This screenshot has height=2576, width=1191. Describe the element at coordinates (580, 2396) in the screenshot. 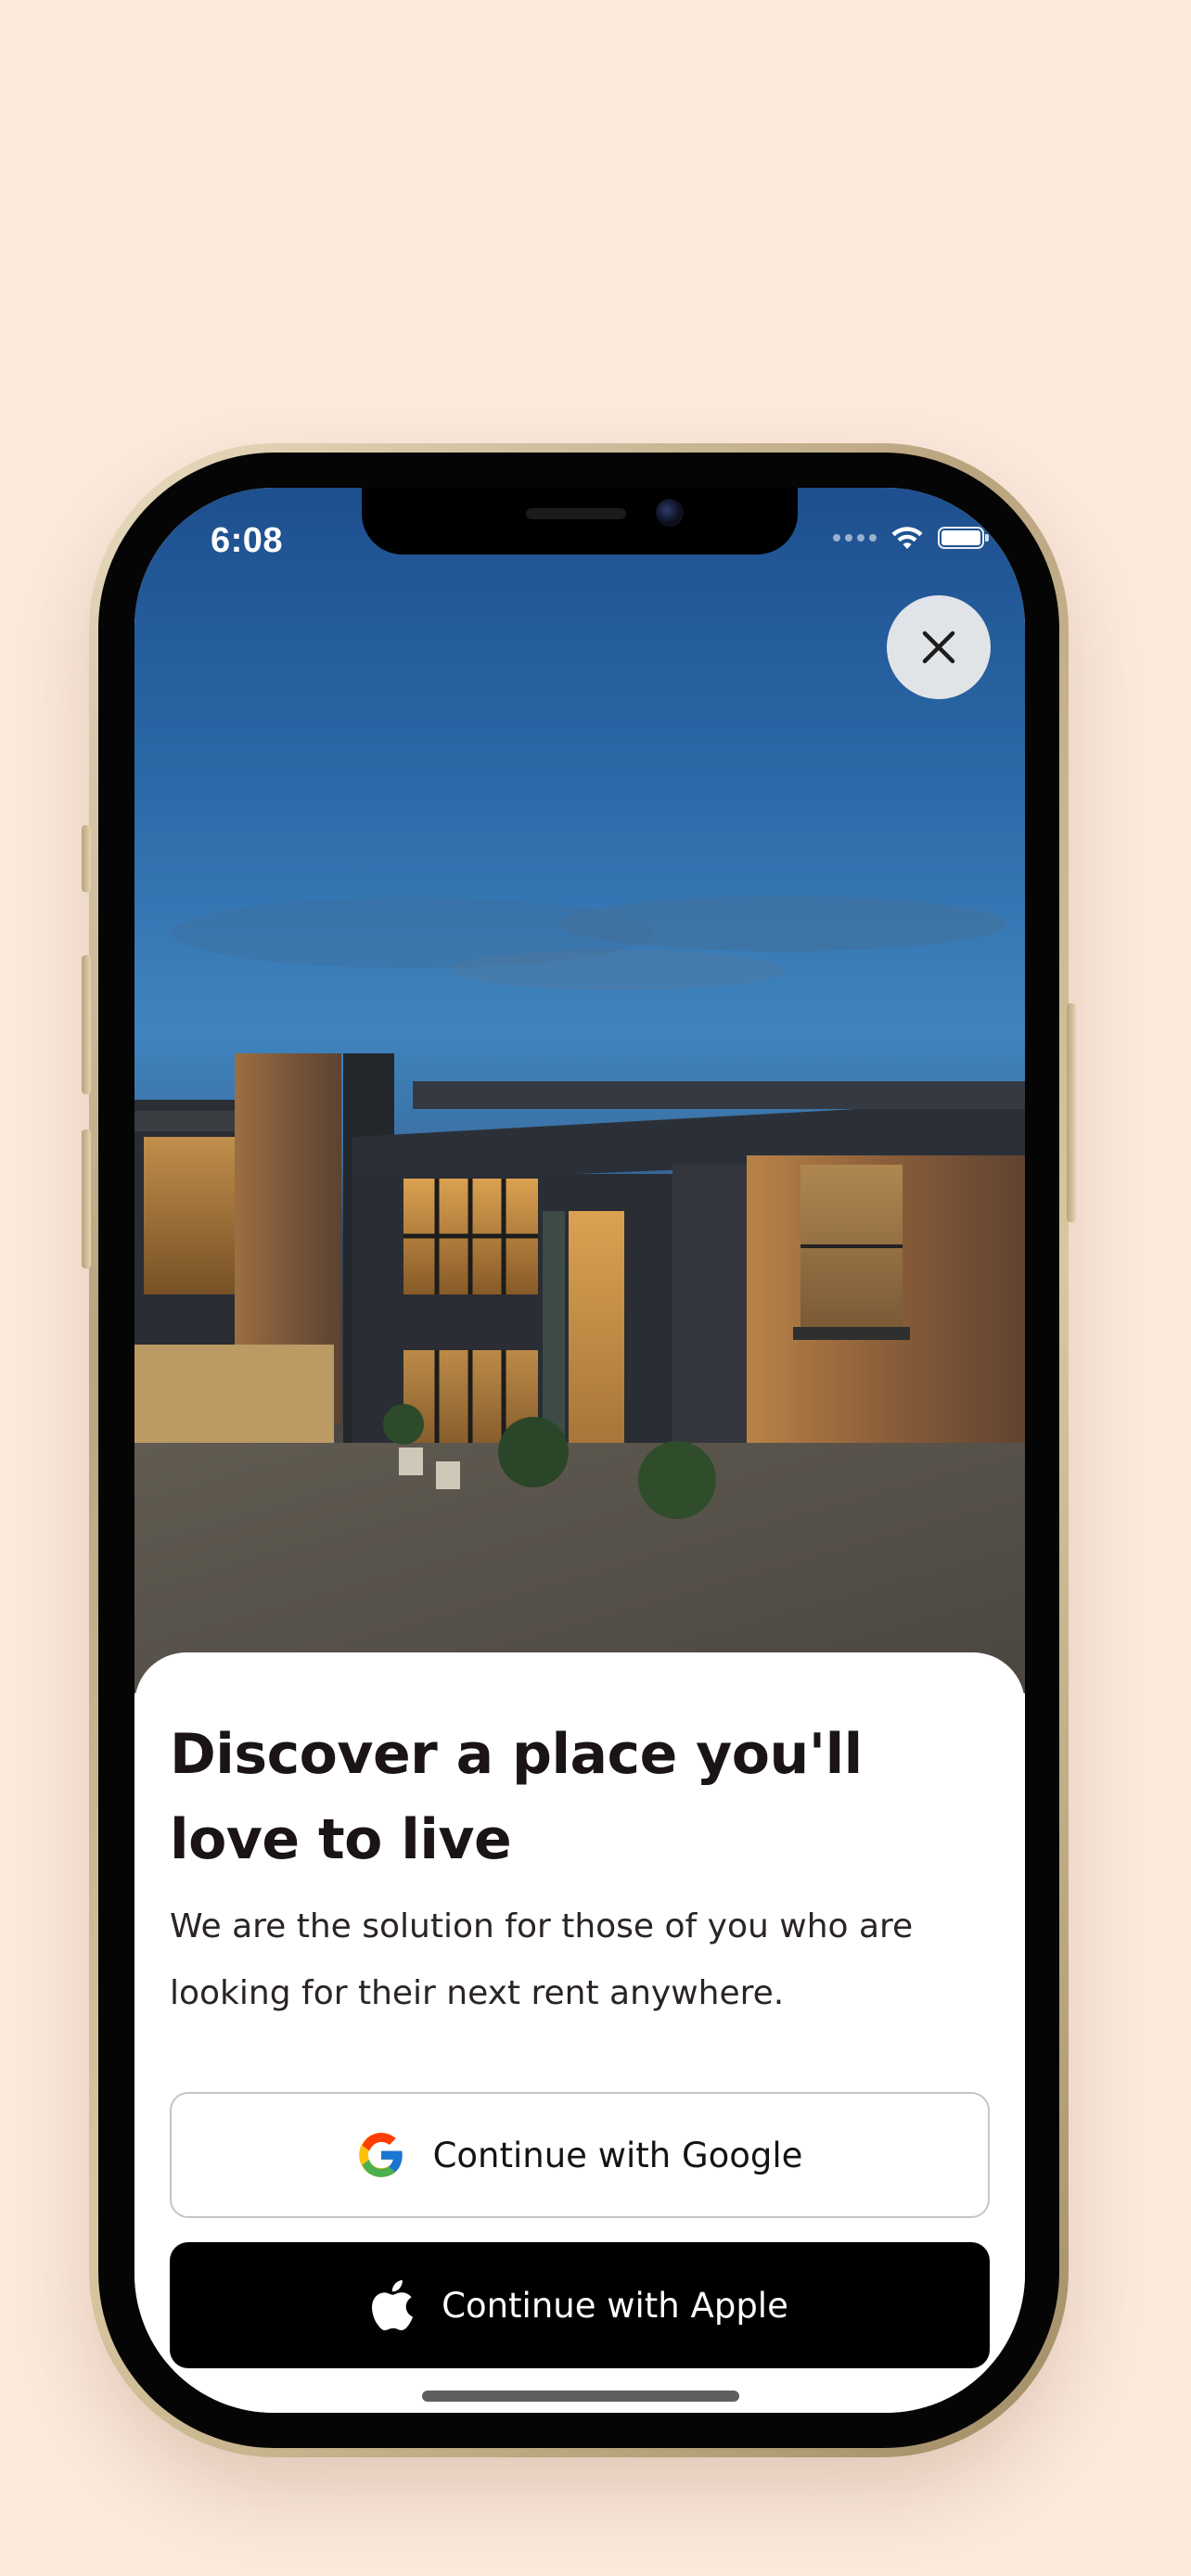

I see `home-indicator` at that location.